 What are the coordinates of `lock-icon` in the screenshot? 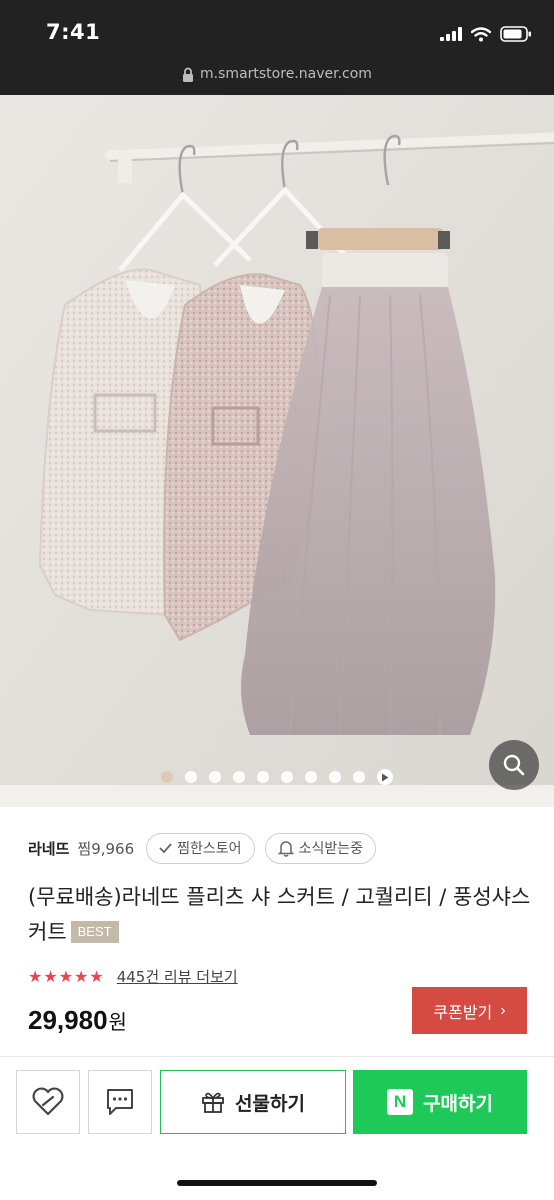 It's located at (188, 74).